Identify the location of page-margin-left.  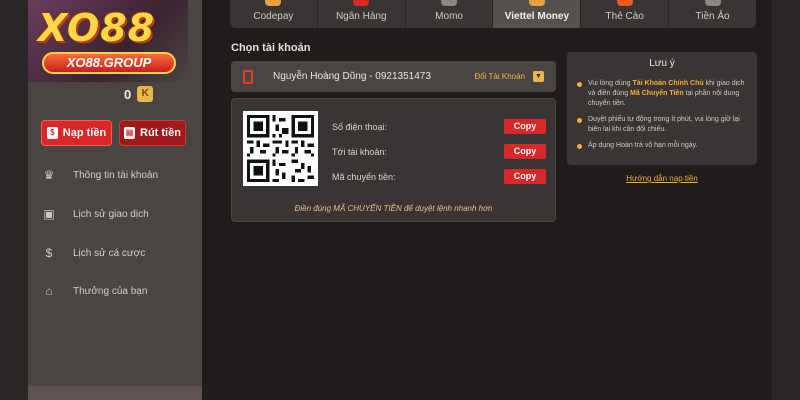
(14, 200).